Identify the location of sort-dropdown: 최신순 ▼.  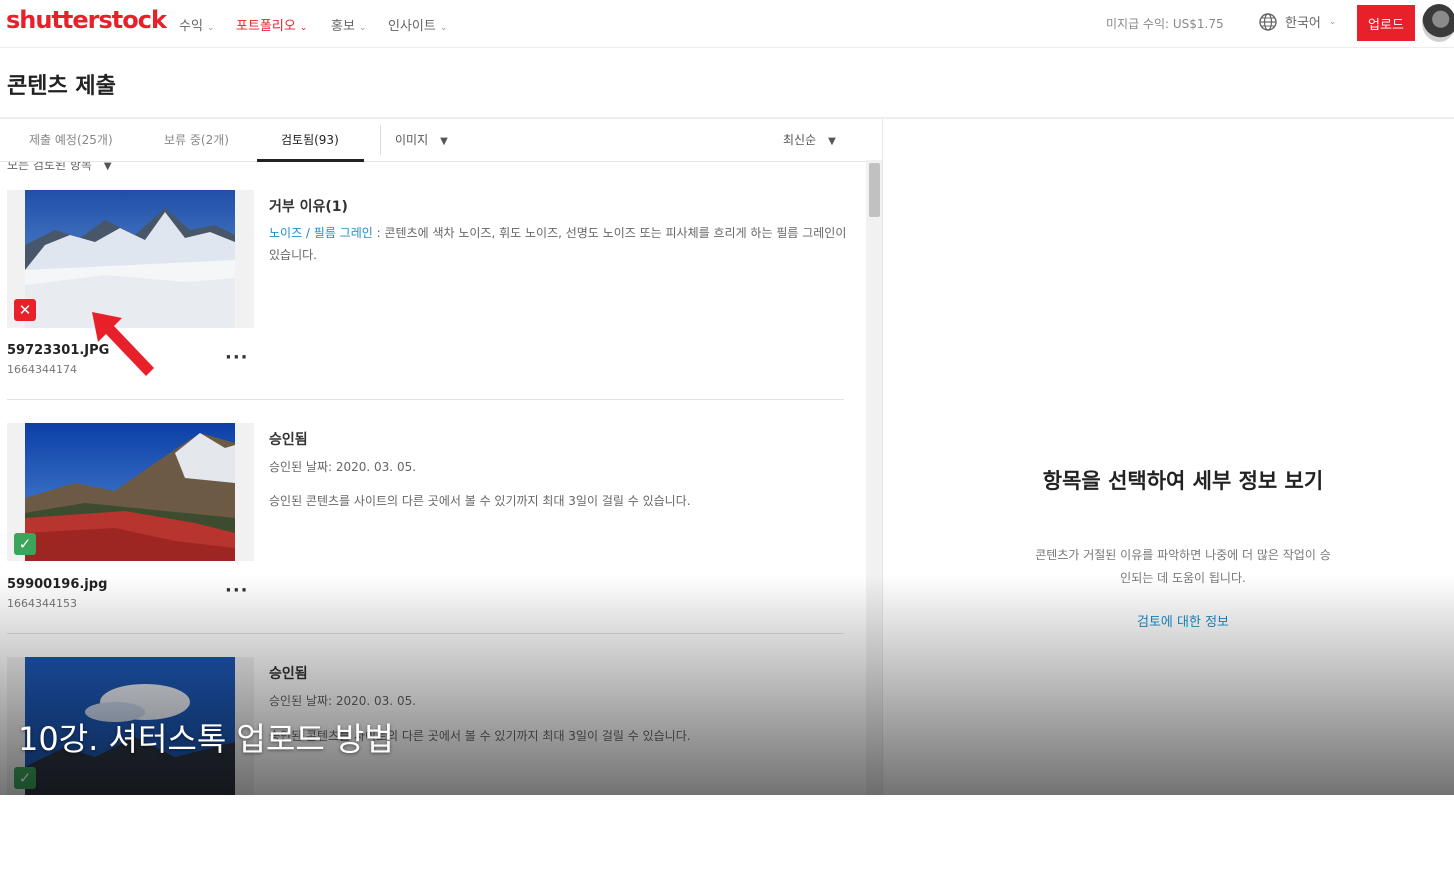
(809, 139).